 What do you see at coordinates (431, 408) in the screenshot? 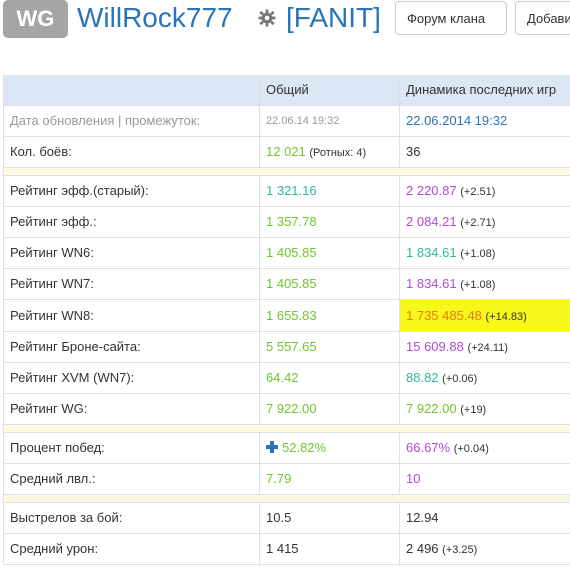
I see `wg-recent: 7 922.00` at bounding box center [431, 408].